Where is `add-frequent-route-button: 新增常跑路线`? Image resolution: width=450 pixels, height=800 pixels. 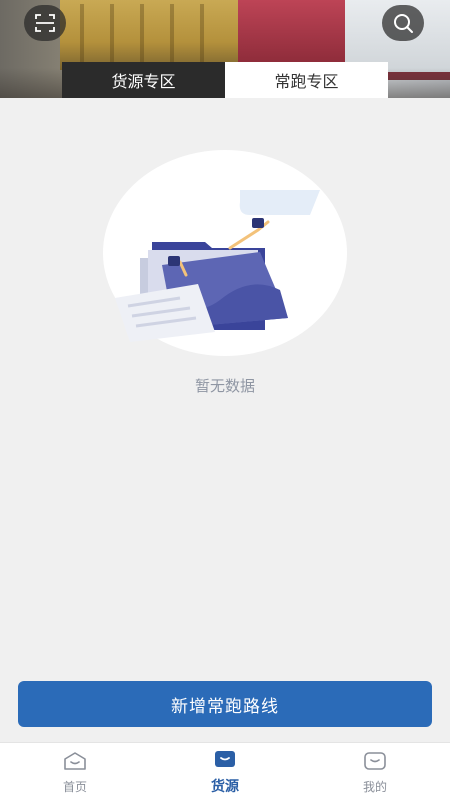 add-frequent-route-button: 新增常跑路线 is located at coordinates (225, 704).